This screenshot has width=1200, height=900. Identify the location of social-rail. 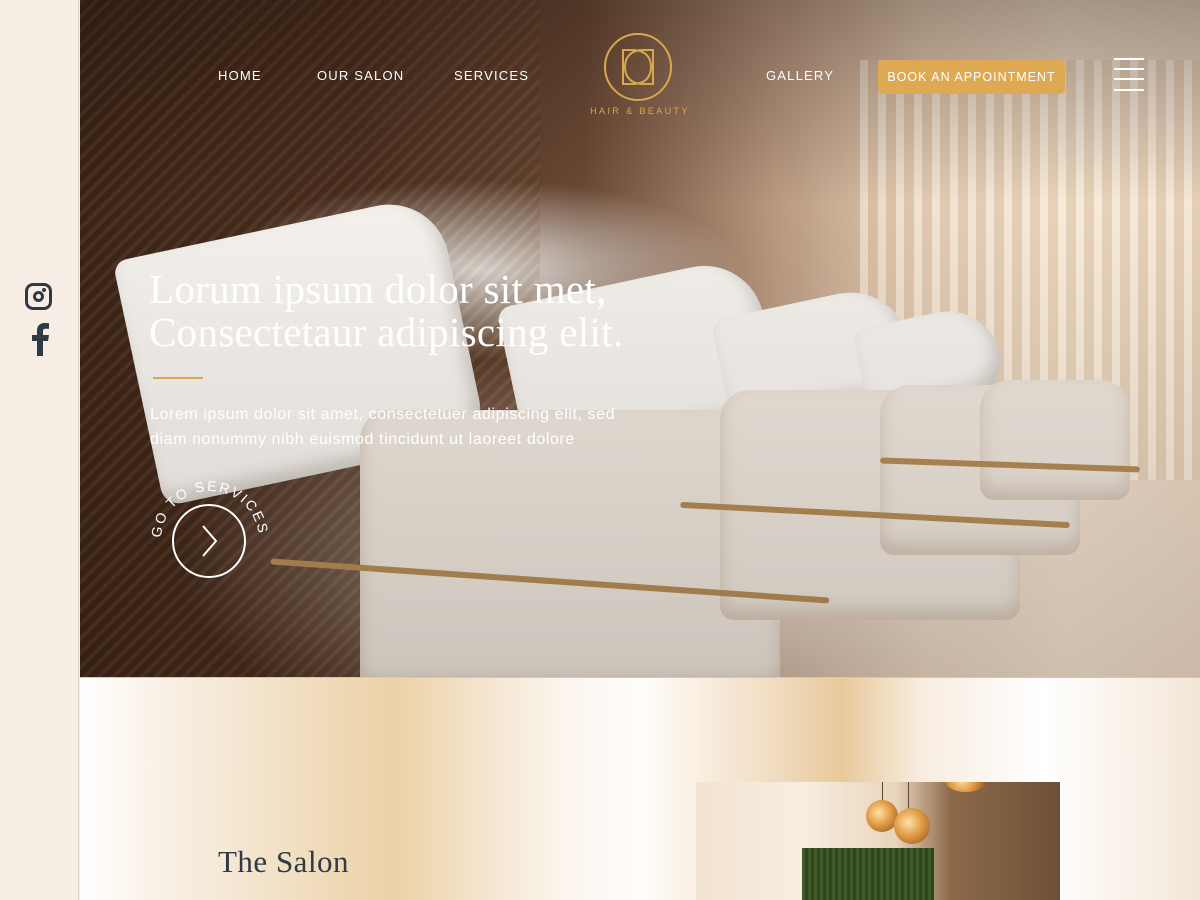
(39, 450).